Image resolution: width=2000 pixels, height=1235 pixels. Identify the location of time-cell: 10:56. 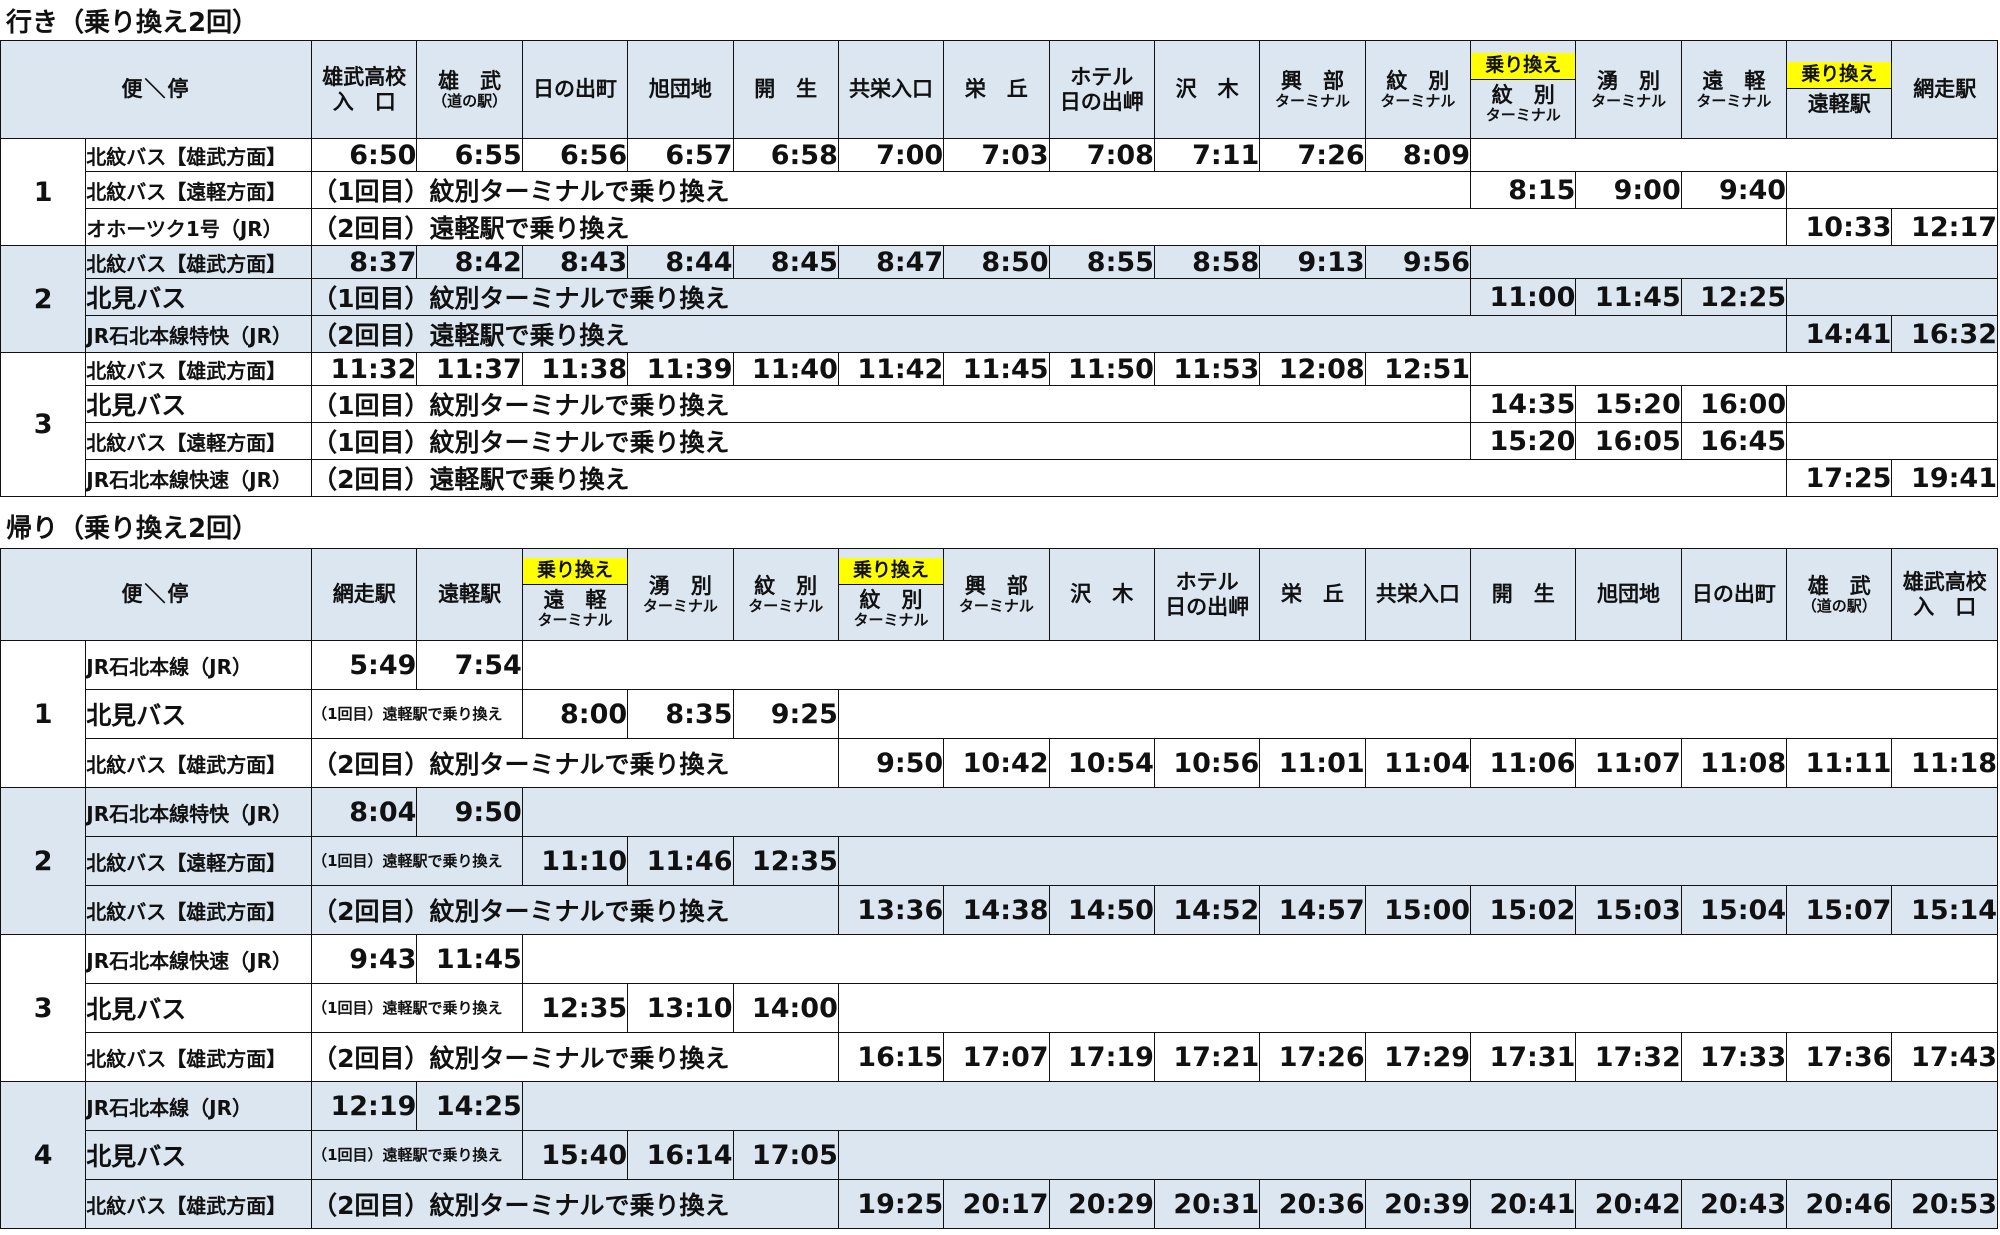
(1207, 763).